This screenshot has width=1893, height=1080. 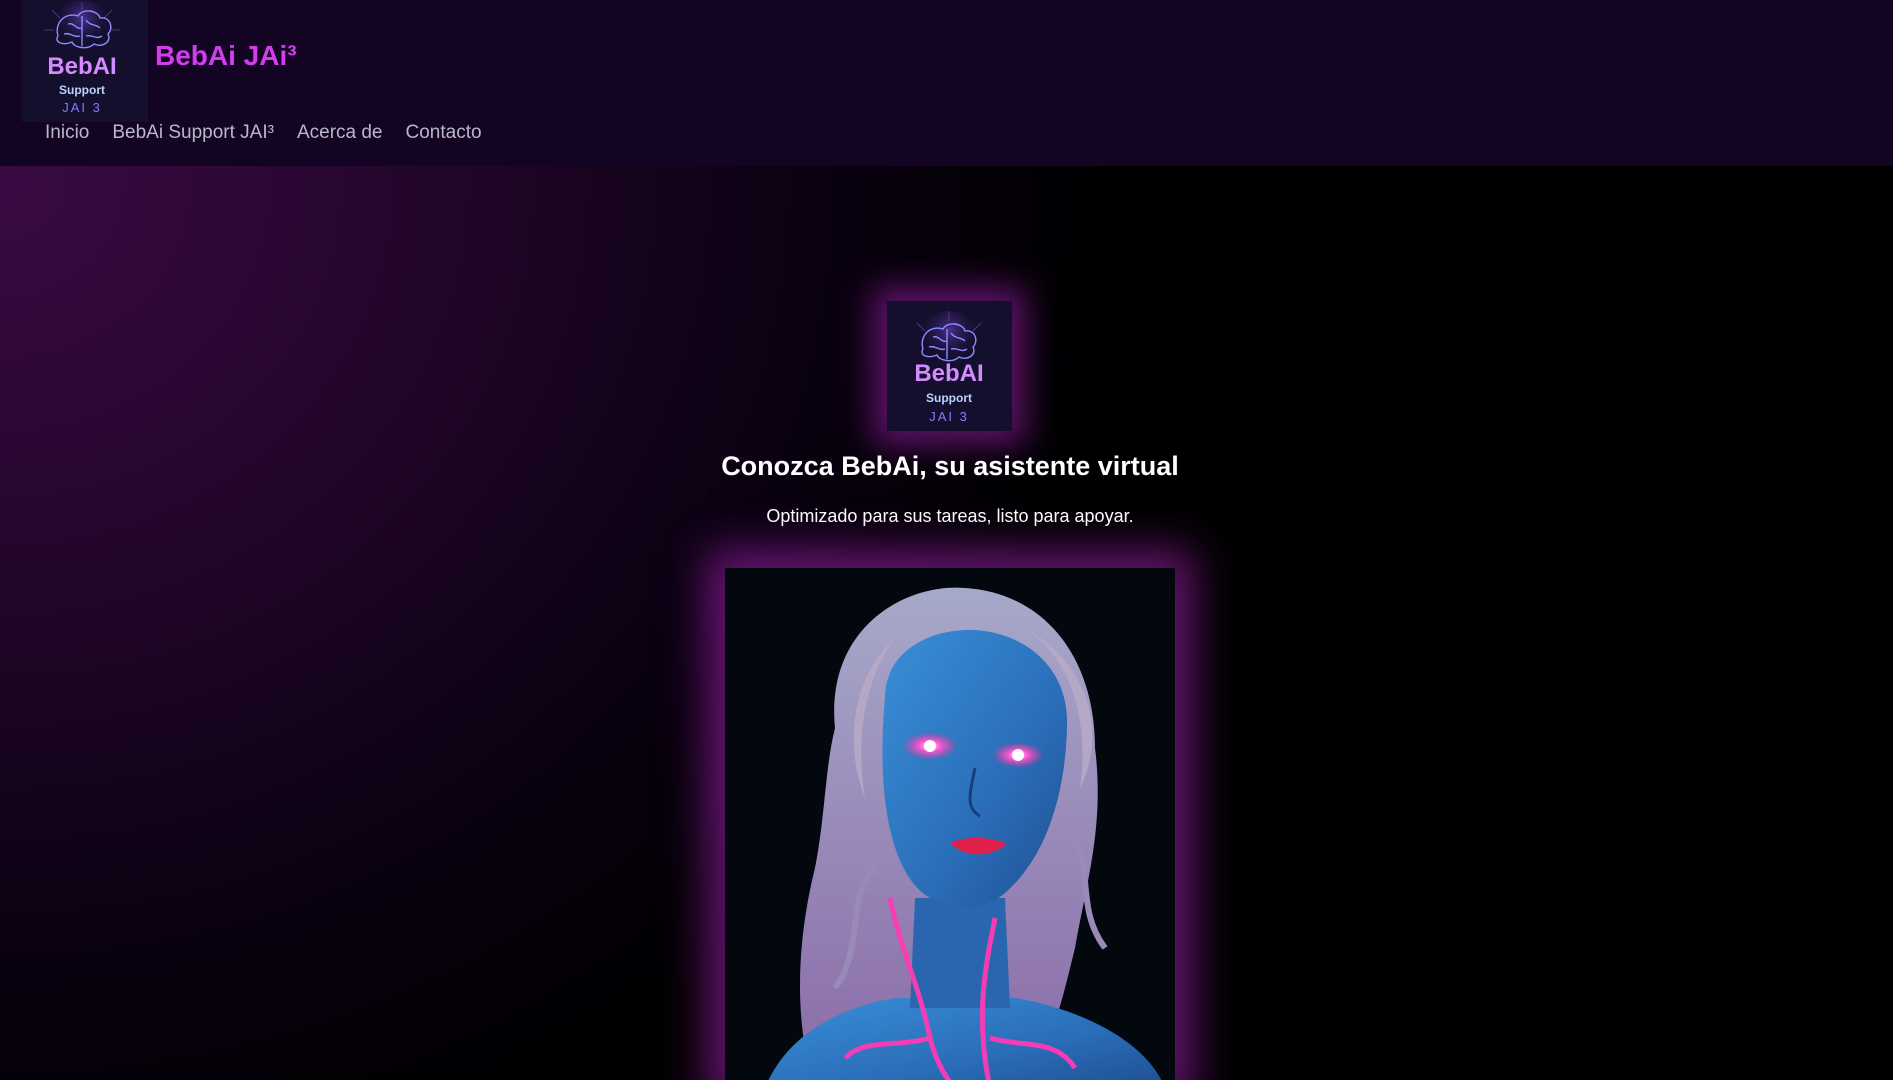 I want to click on nav-link-bebai-support: BebAi Support JAI³, so click(x=193, y=133).